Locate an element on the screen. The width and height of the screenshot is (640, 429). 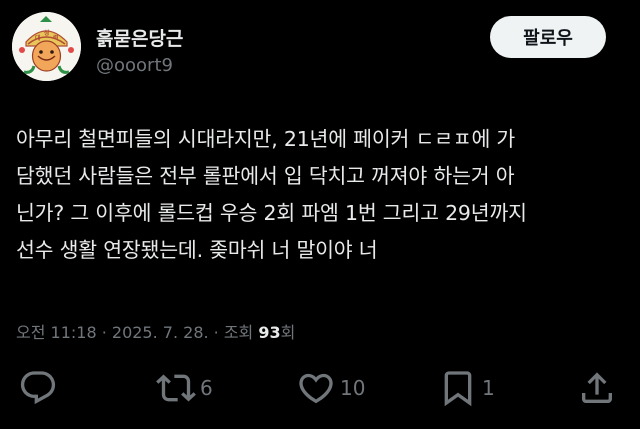
display-name: 흙묻은당근 is located at coordinates (139, 37).